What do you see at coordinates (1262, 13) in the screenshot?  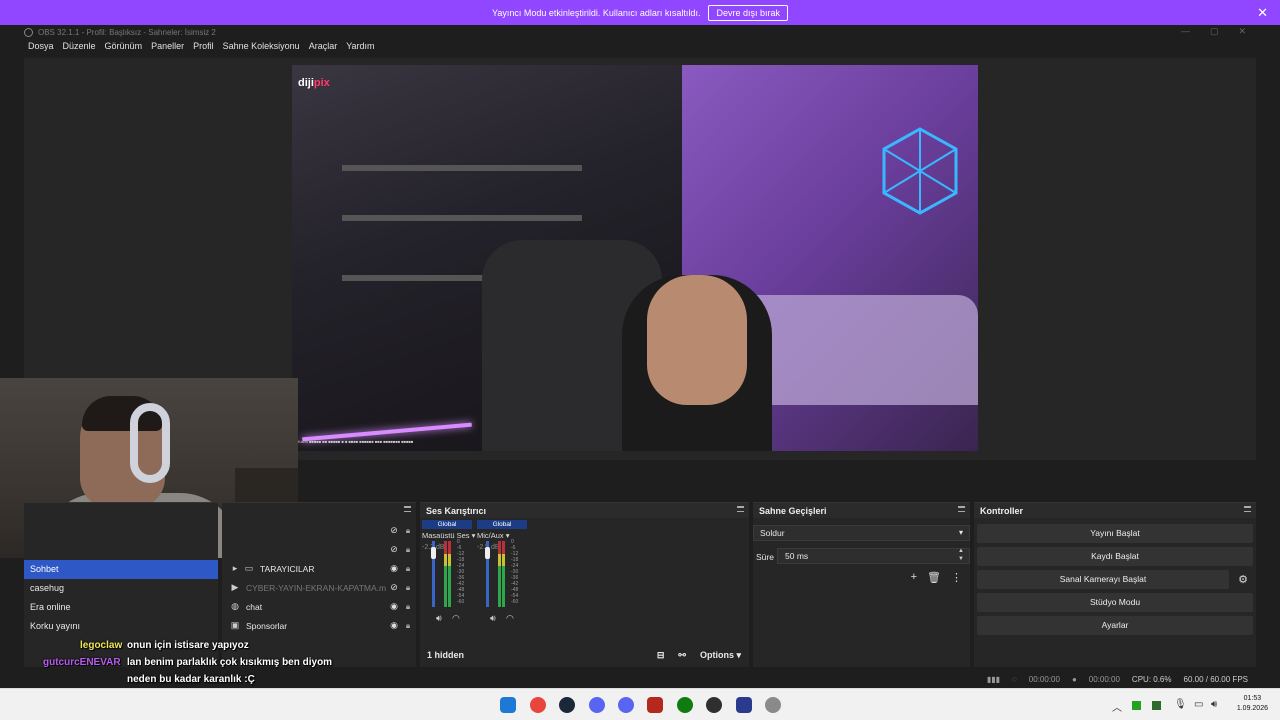 I see `close-icon: ✕` at bounding box center [1262, 13].